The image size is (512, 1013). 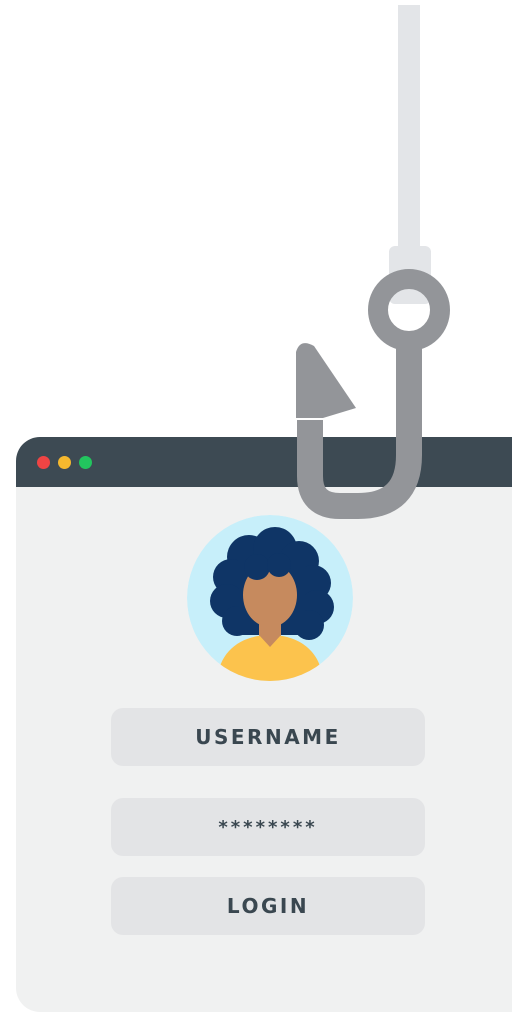 What do you see at coordinates (268, 827) in the screenshot?
I see `password-field: ********` at bounding box center [268, 827].